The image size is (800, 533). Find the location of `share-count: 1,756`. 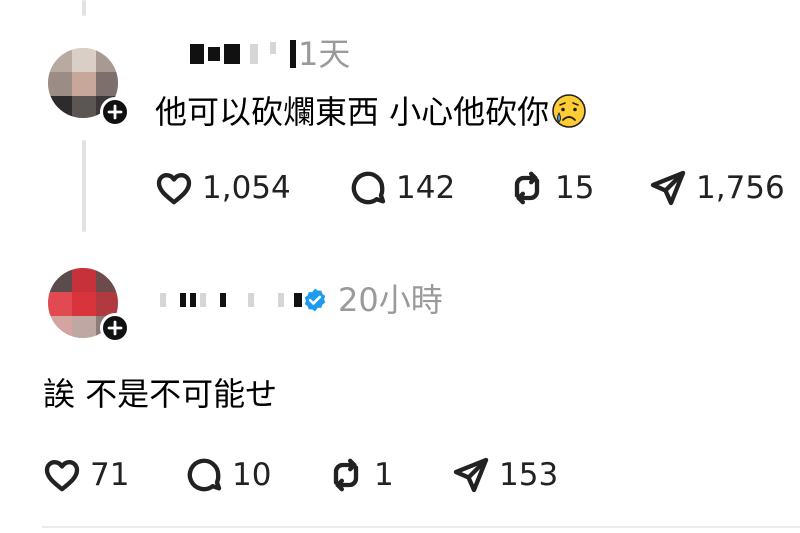

share-count: 1,756 is located at coordinates (740, 188).